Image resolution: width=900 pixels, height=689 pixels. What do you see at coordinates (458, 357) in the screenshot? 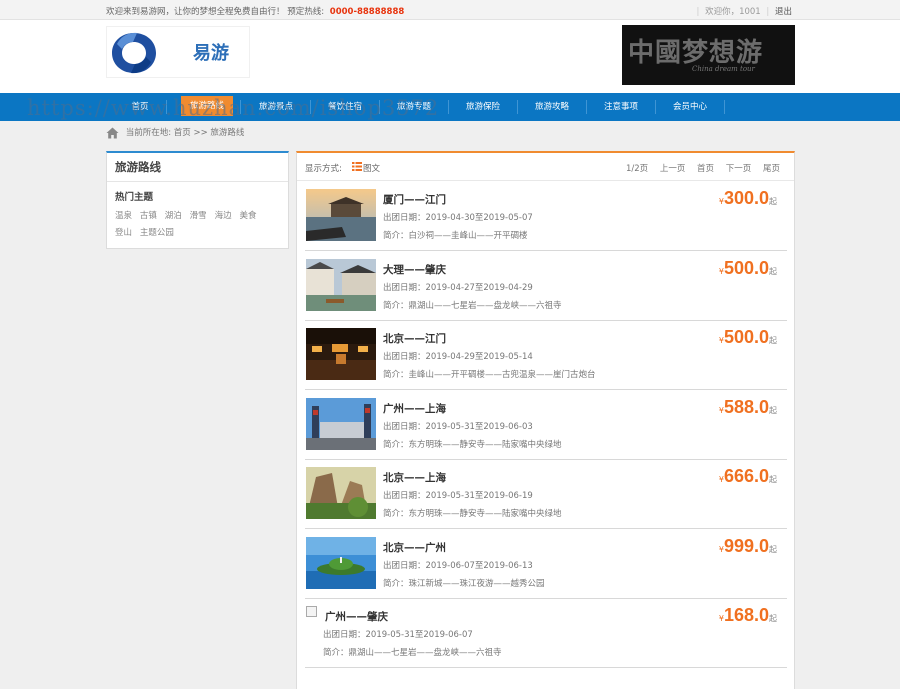
I see `route-date: 出团日期：2019-04-29至2019-05-14` at bounding box center [458, 357].